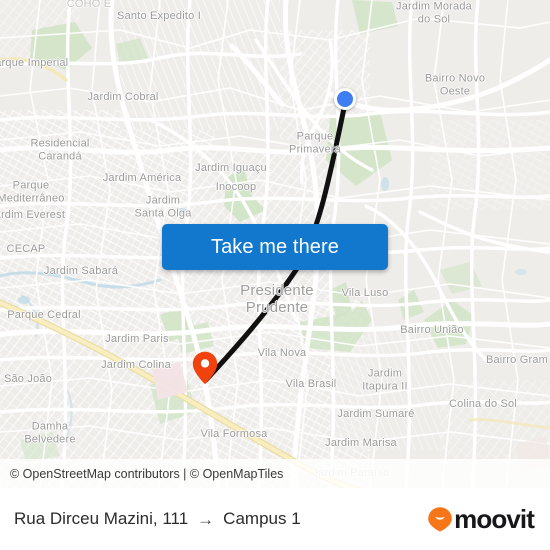 The height and width of the screenshot is (550, 550). I want to click on trip-destination-label: Campus 1, so click(262, 518).